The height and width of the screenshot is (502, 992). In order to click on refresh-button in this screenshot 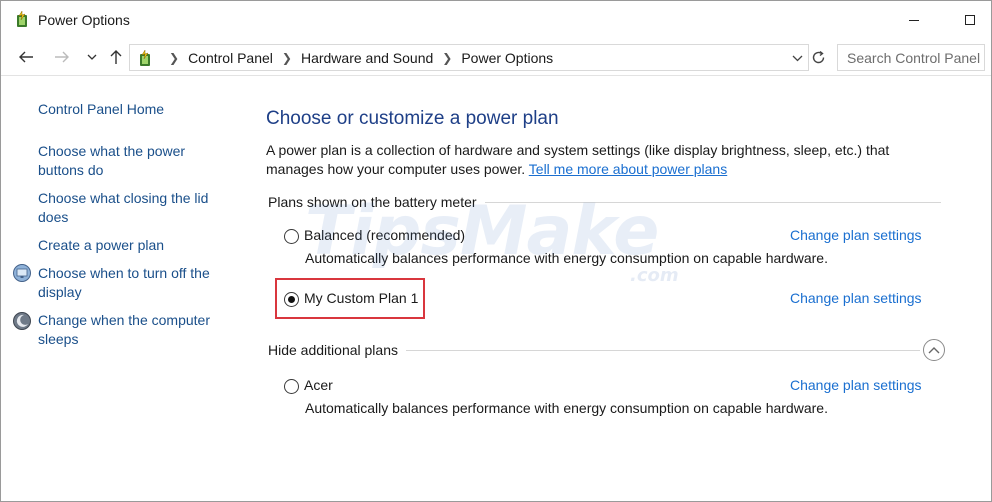, I will do `click(818, 57)`.